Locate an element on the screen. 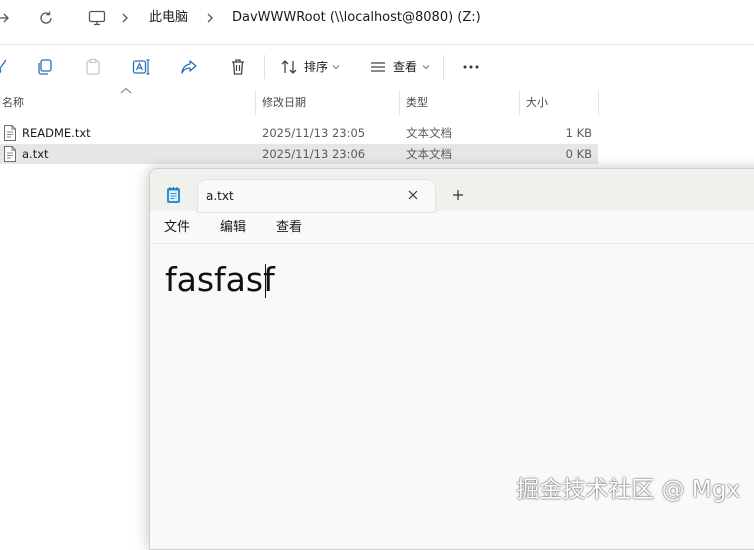 This screenshot has height=550, width=754. share-icon is located at coordinates (189, 67).